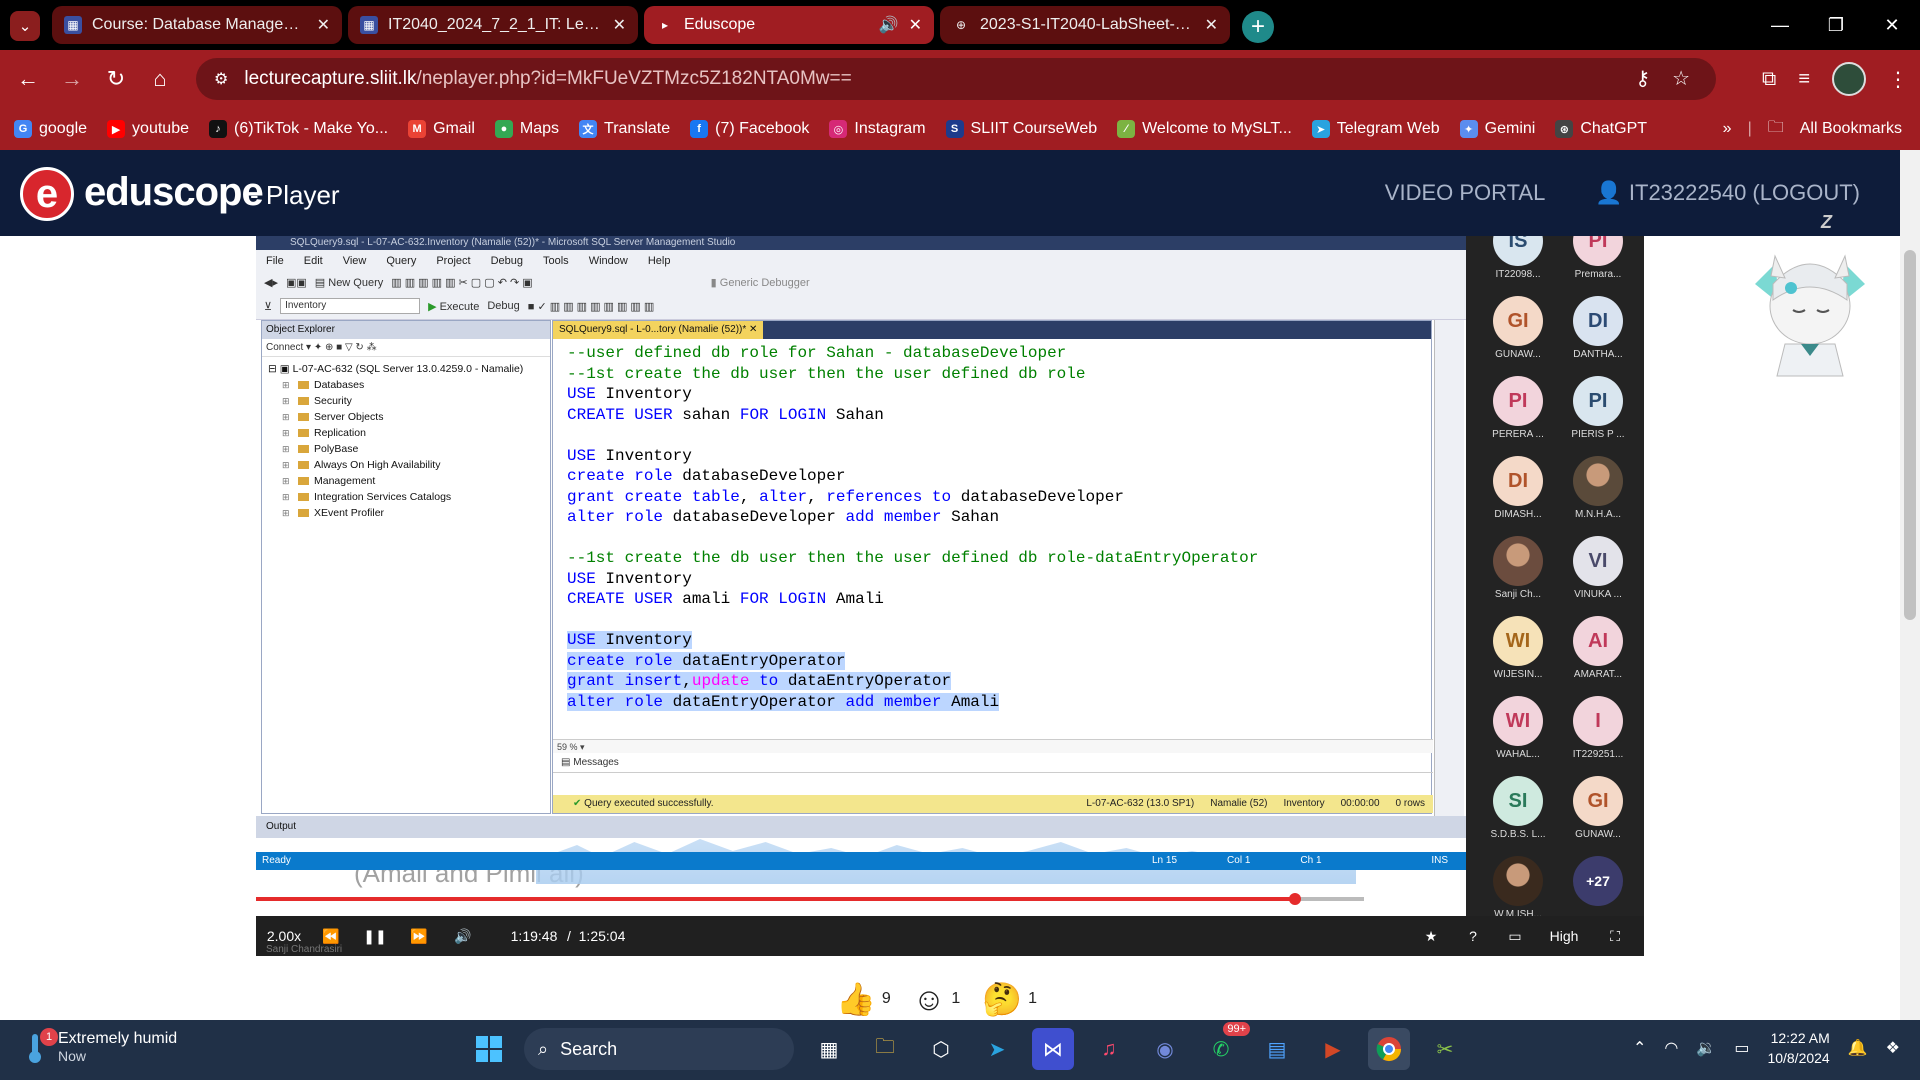 The width and height of the screenshot is (1920, 1080). Describe the element at coordinates (1295, 899) in the screenshot. I see `progress-handle` at that location.